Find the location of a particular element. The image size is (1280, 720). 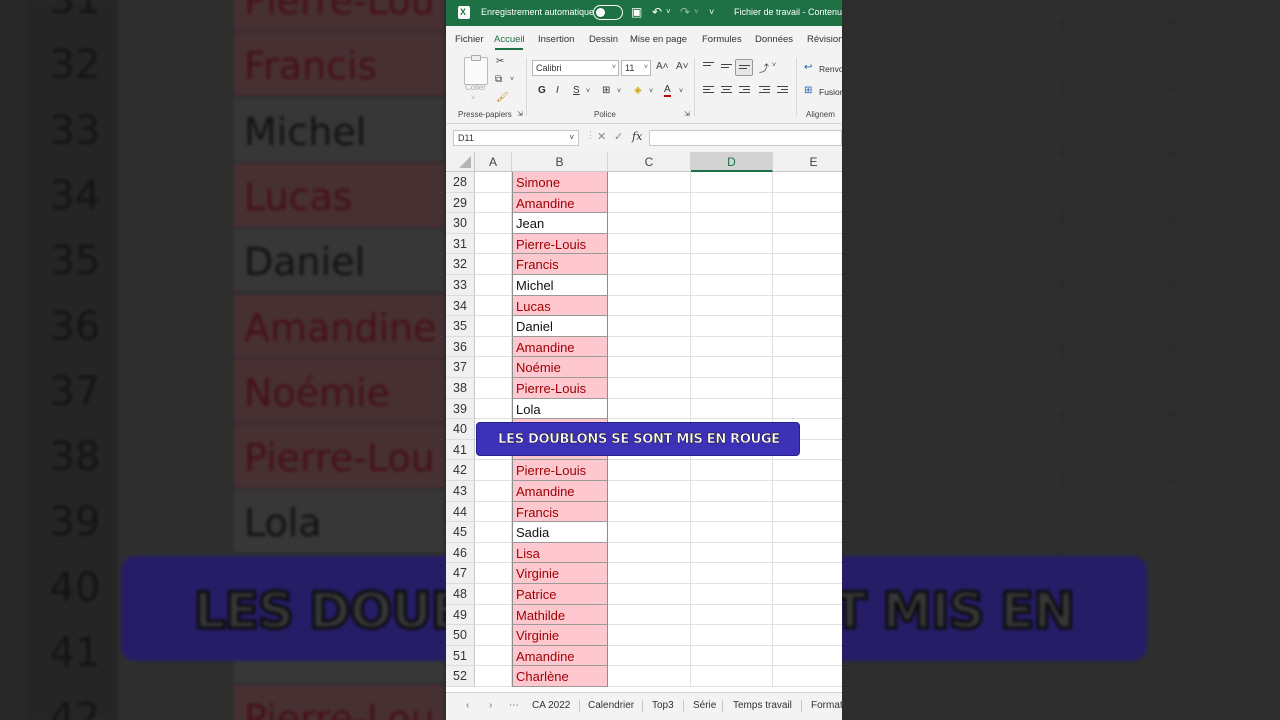

row-header: 49 is located at coordinates (460, 615).